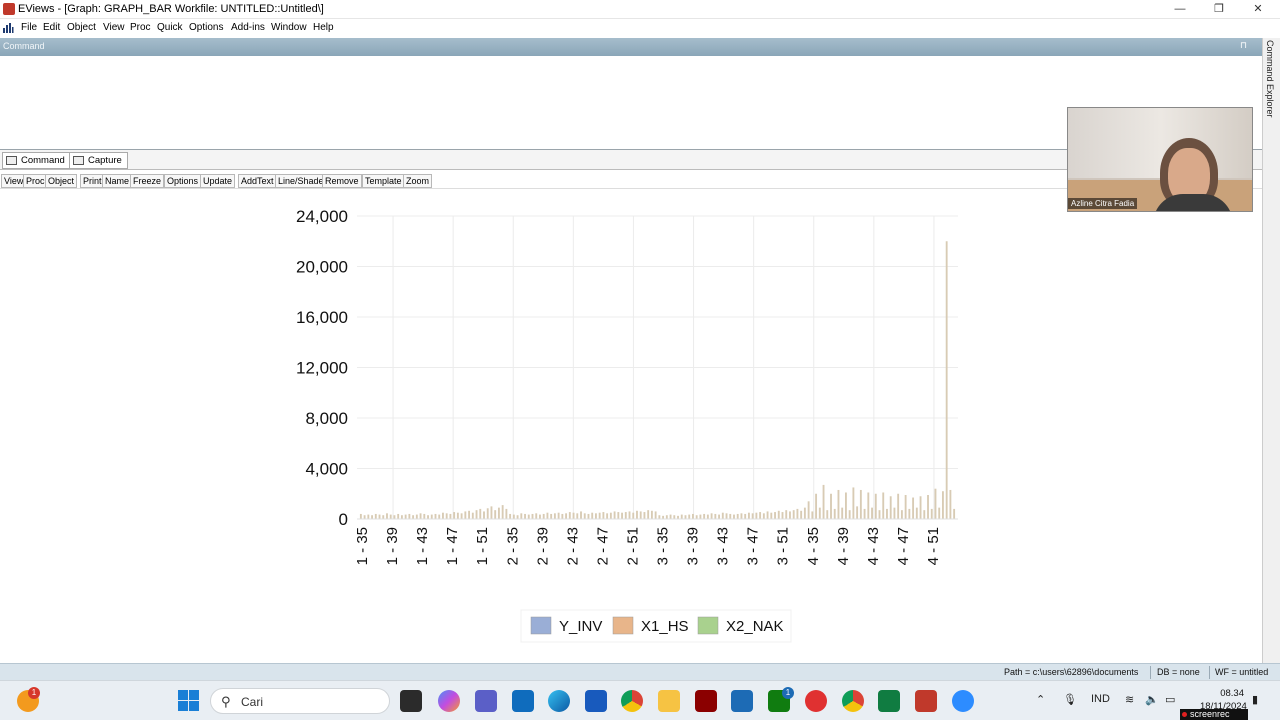 The image size is (1280, 720). Describe the element at coordinates (669, 701) in the screenshot. I see `file-explorer-icon` at that location.